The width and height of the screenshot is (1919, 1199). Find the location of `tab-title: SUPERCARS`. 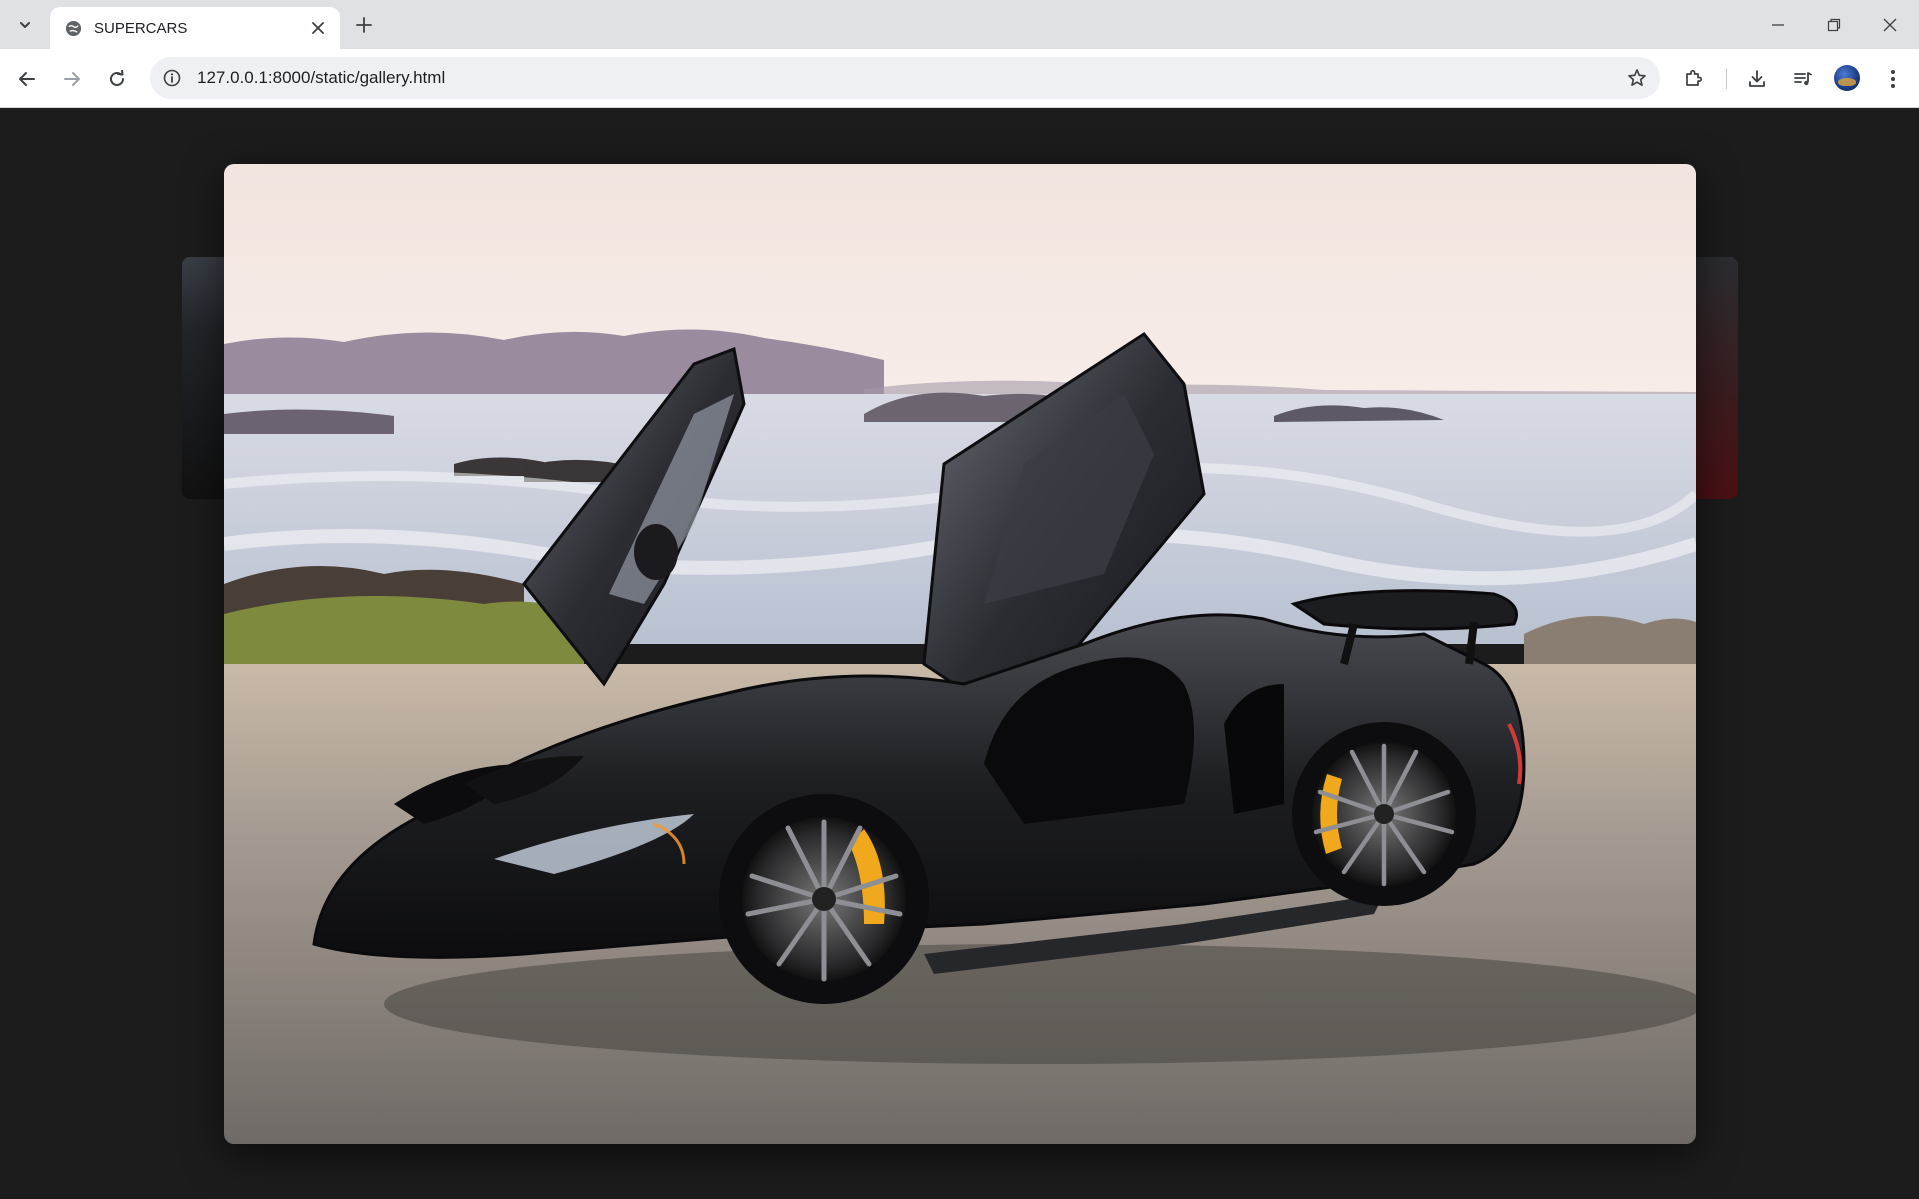

tab-title: SUPERCARS is located at coordinates (141, 28).